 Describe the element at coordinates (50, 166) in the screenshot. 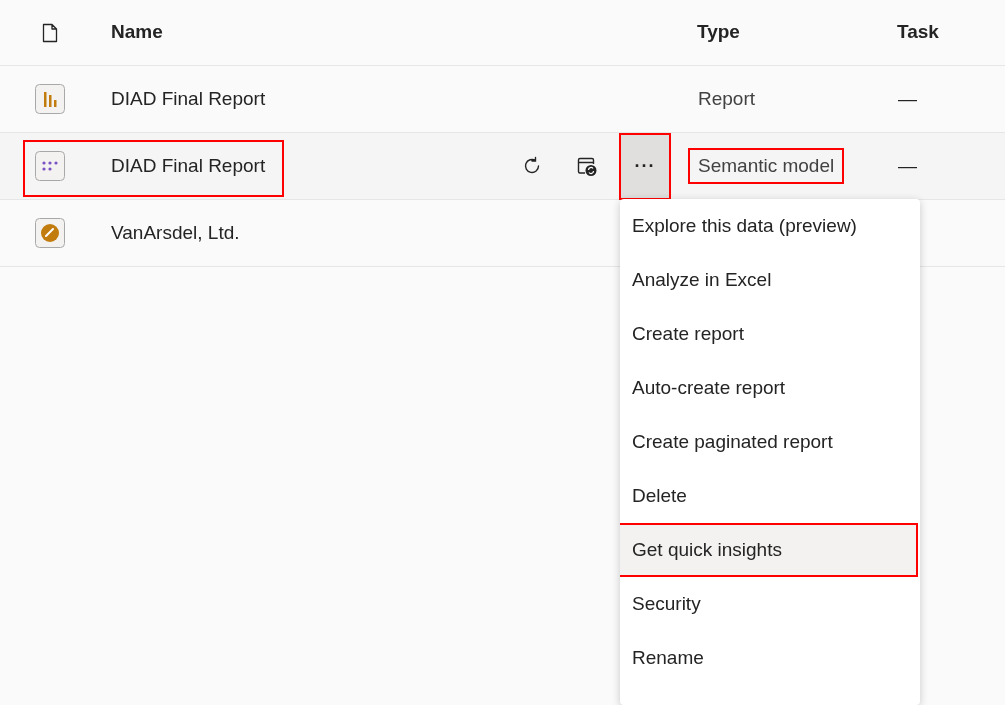

I see `dot-grid-icon` at that location.